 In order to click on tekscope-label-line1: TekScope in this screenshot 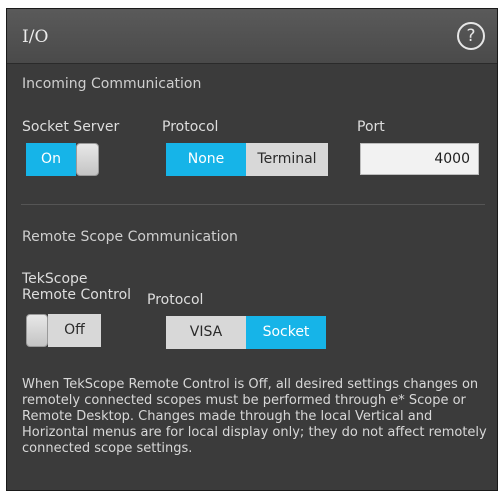, I will do `click(55, 279)`.